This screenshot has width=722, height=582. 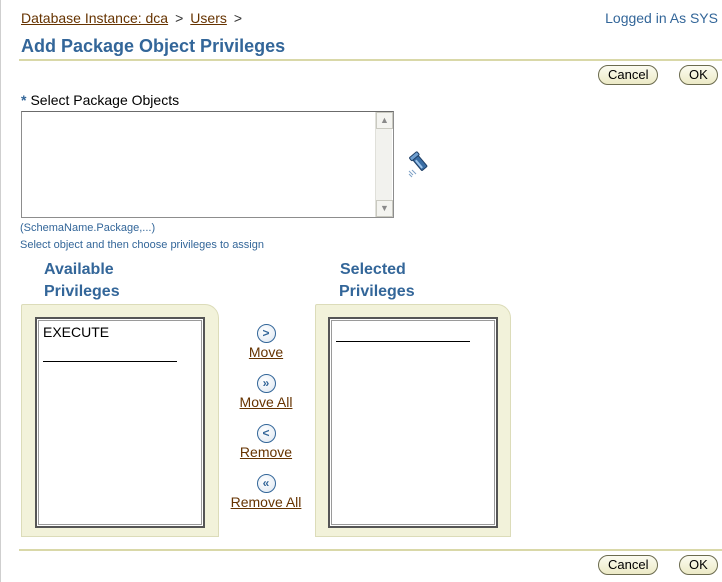 What do you see at coordinates (384, 208) in the screenshot?
I see `scroll-down-arrow-icon: ▼` at bounding box center [384, 208].